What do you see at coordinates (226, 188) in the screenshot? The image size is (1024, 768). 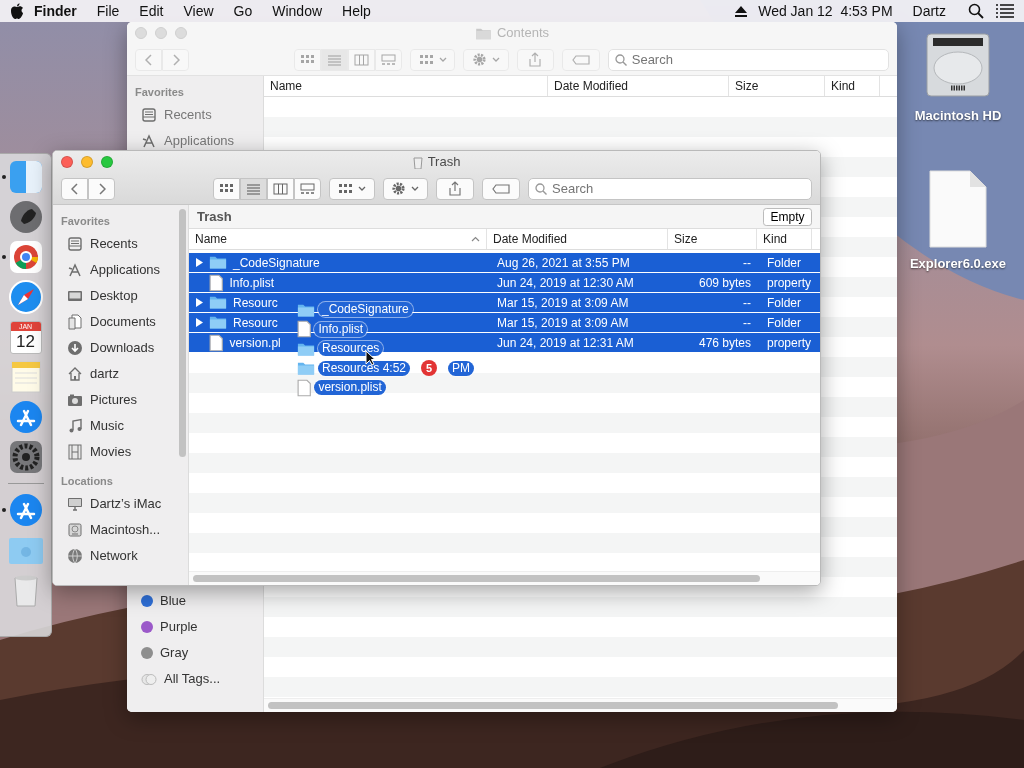 I see `icon-view-button` at bounding box center [226, 188].